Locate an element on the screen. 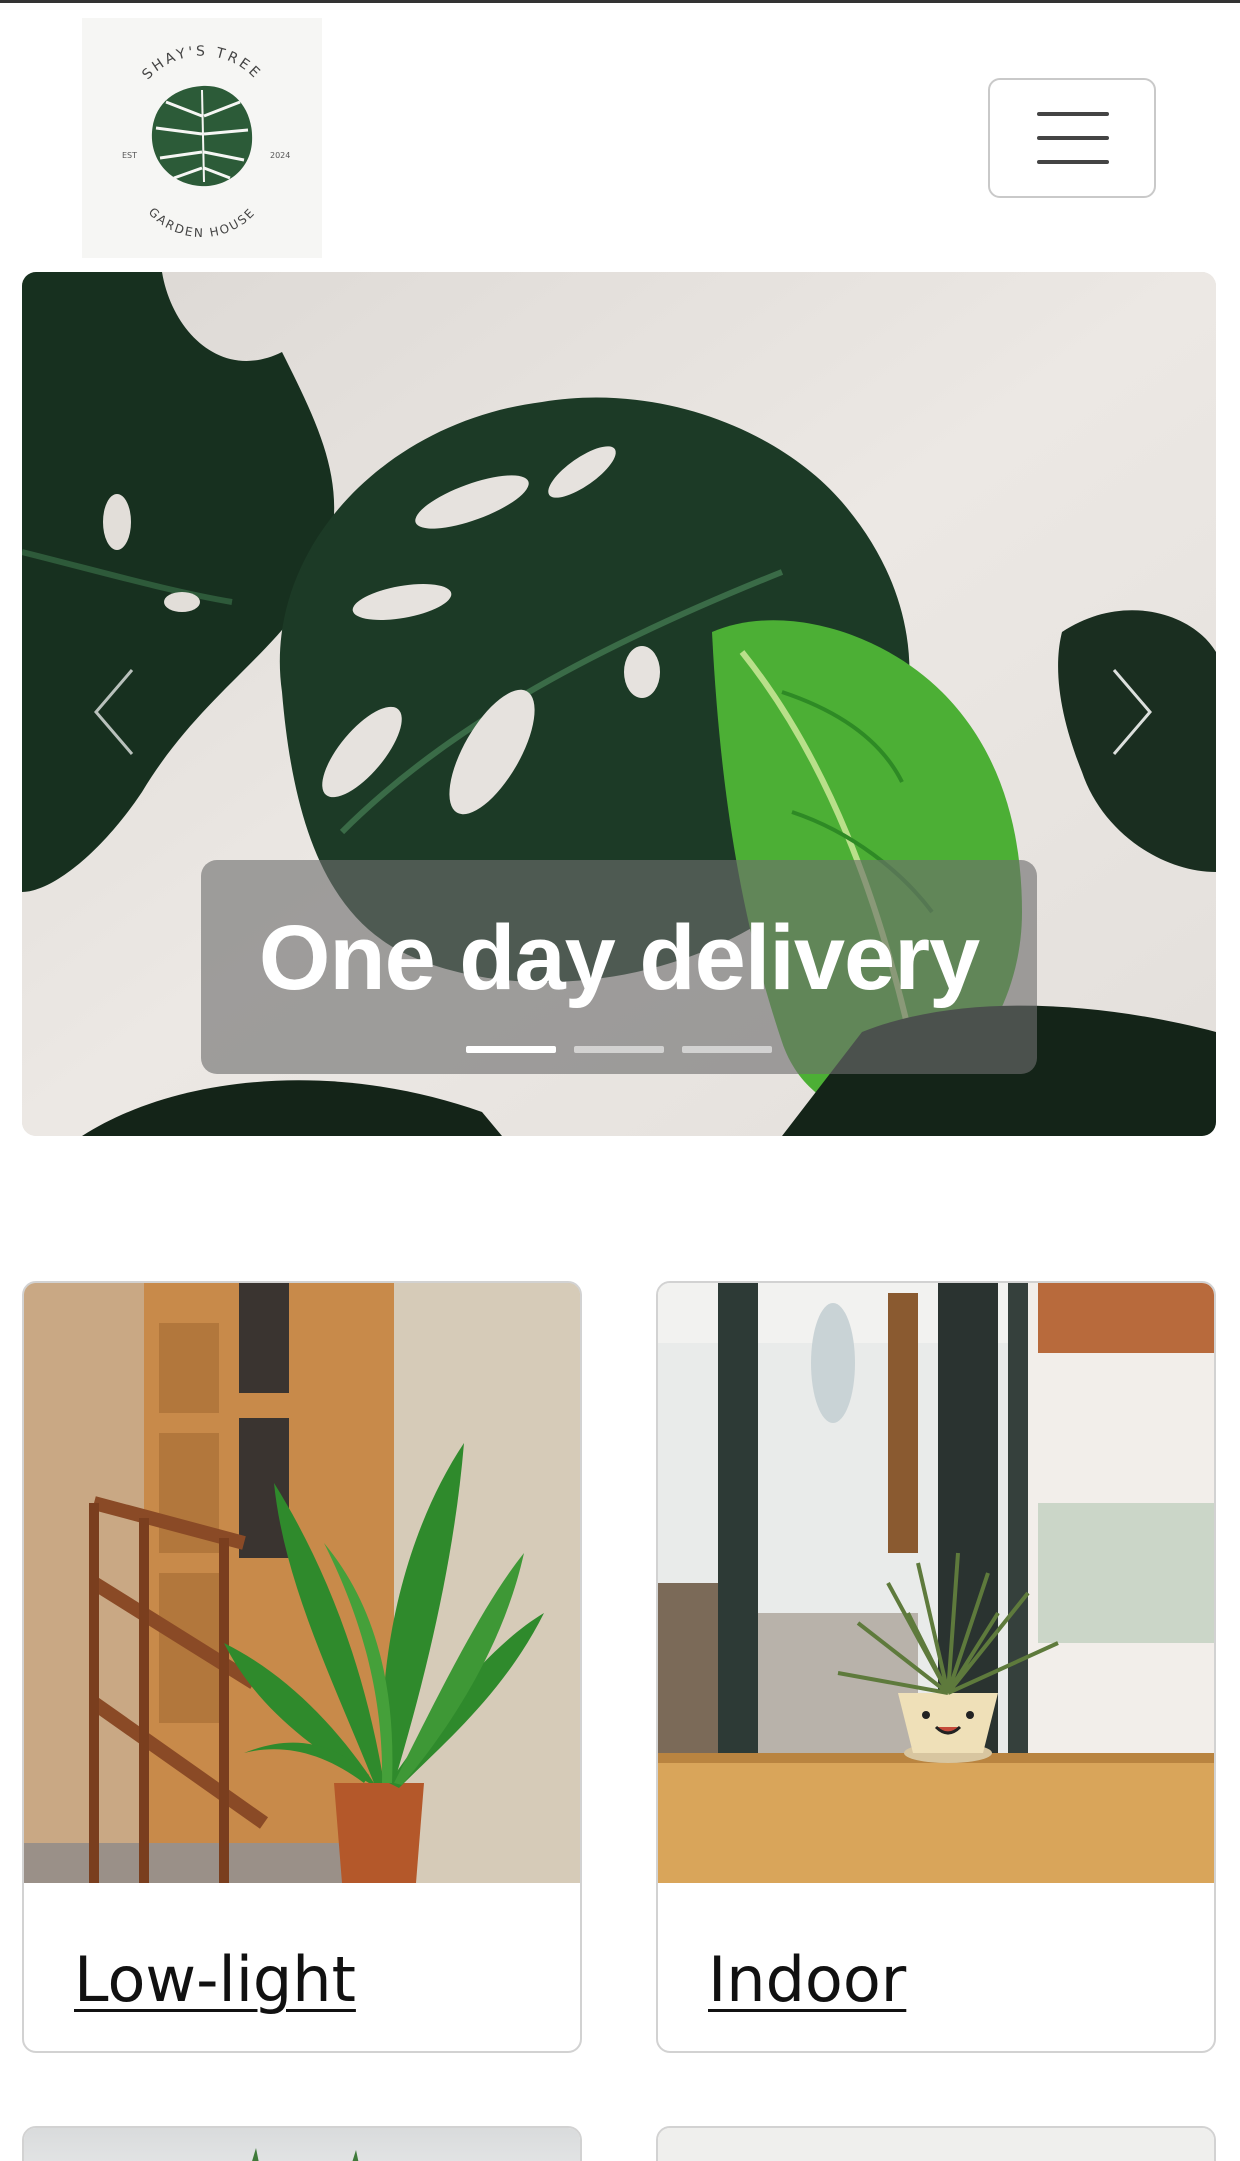  slider-pagination is located at coordinates (619, 1049).